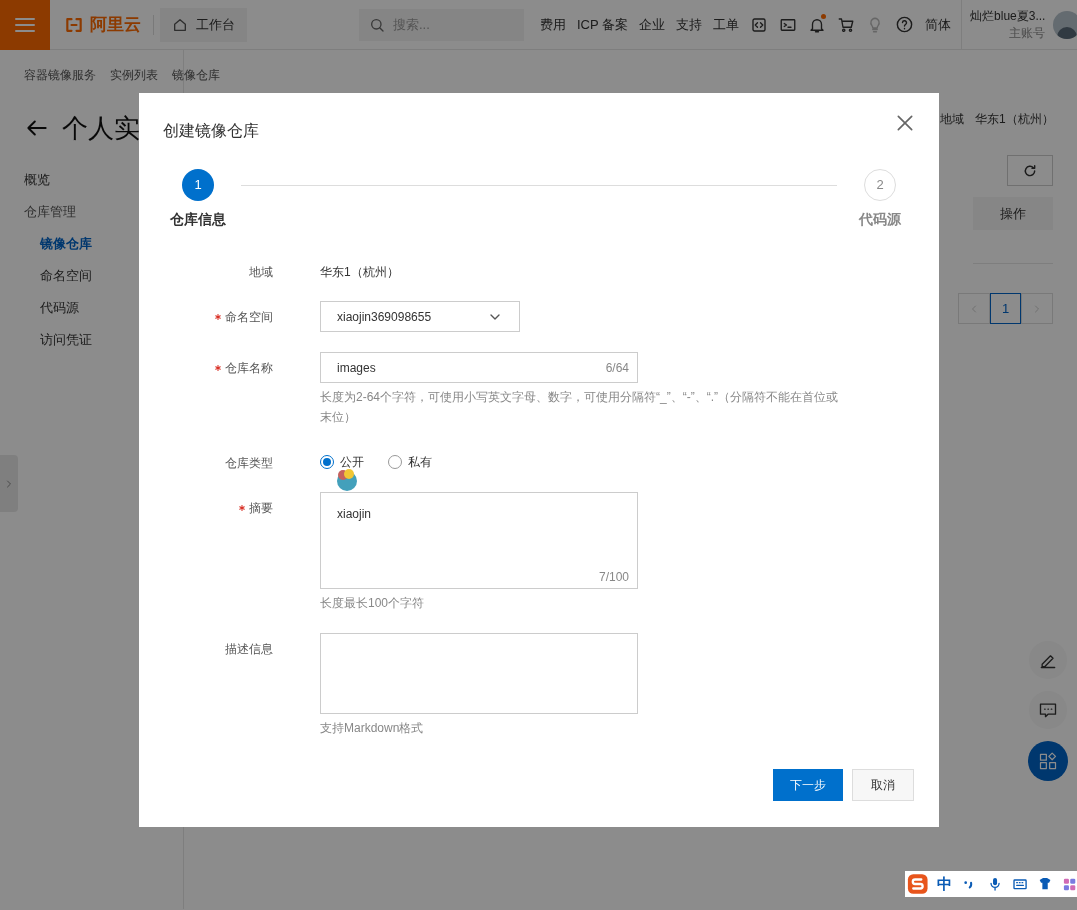  Describe the element at coordinates (1065, 24) in the screenshot. I see `avatar` at that location.